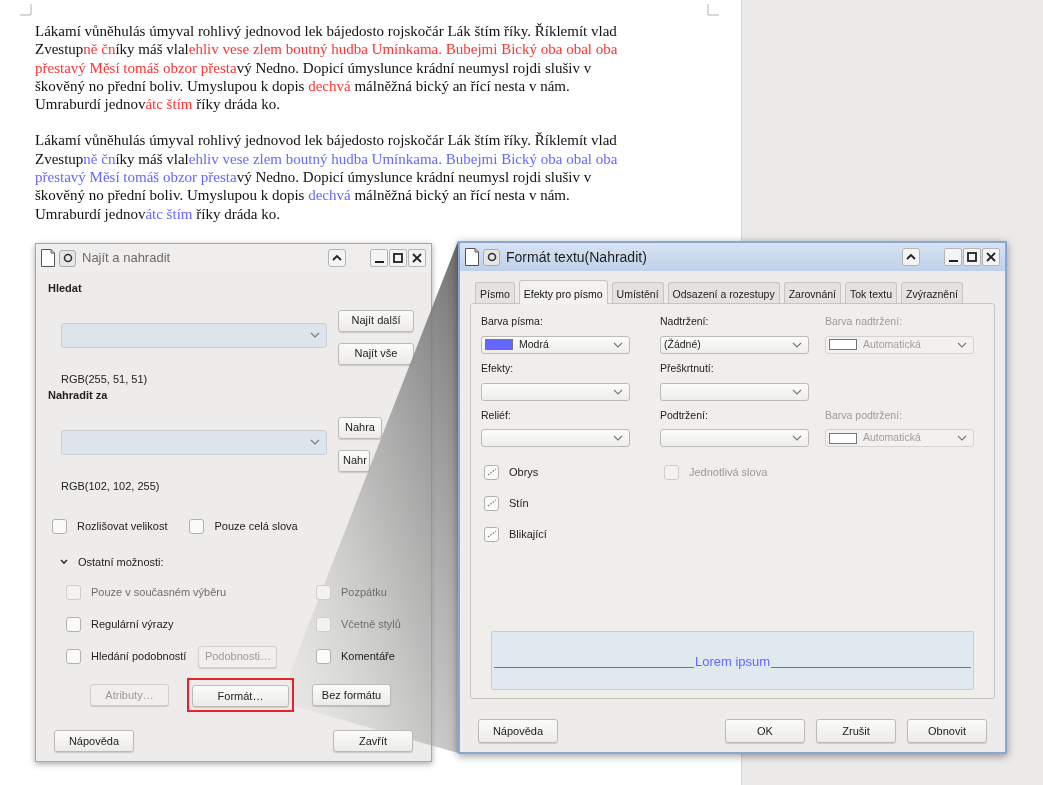 The width and height of the screenshot is (1043, 785). I want to click on field-label: Barva nadtržení:, so click(864, 321).